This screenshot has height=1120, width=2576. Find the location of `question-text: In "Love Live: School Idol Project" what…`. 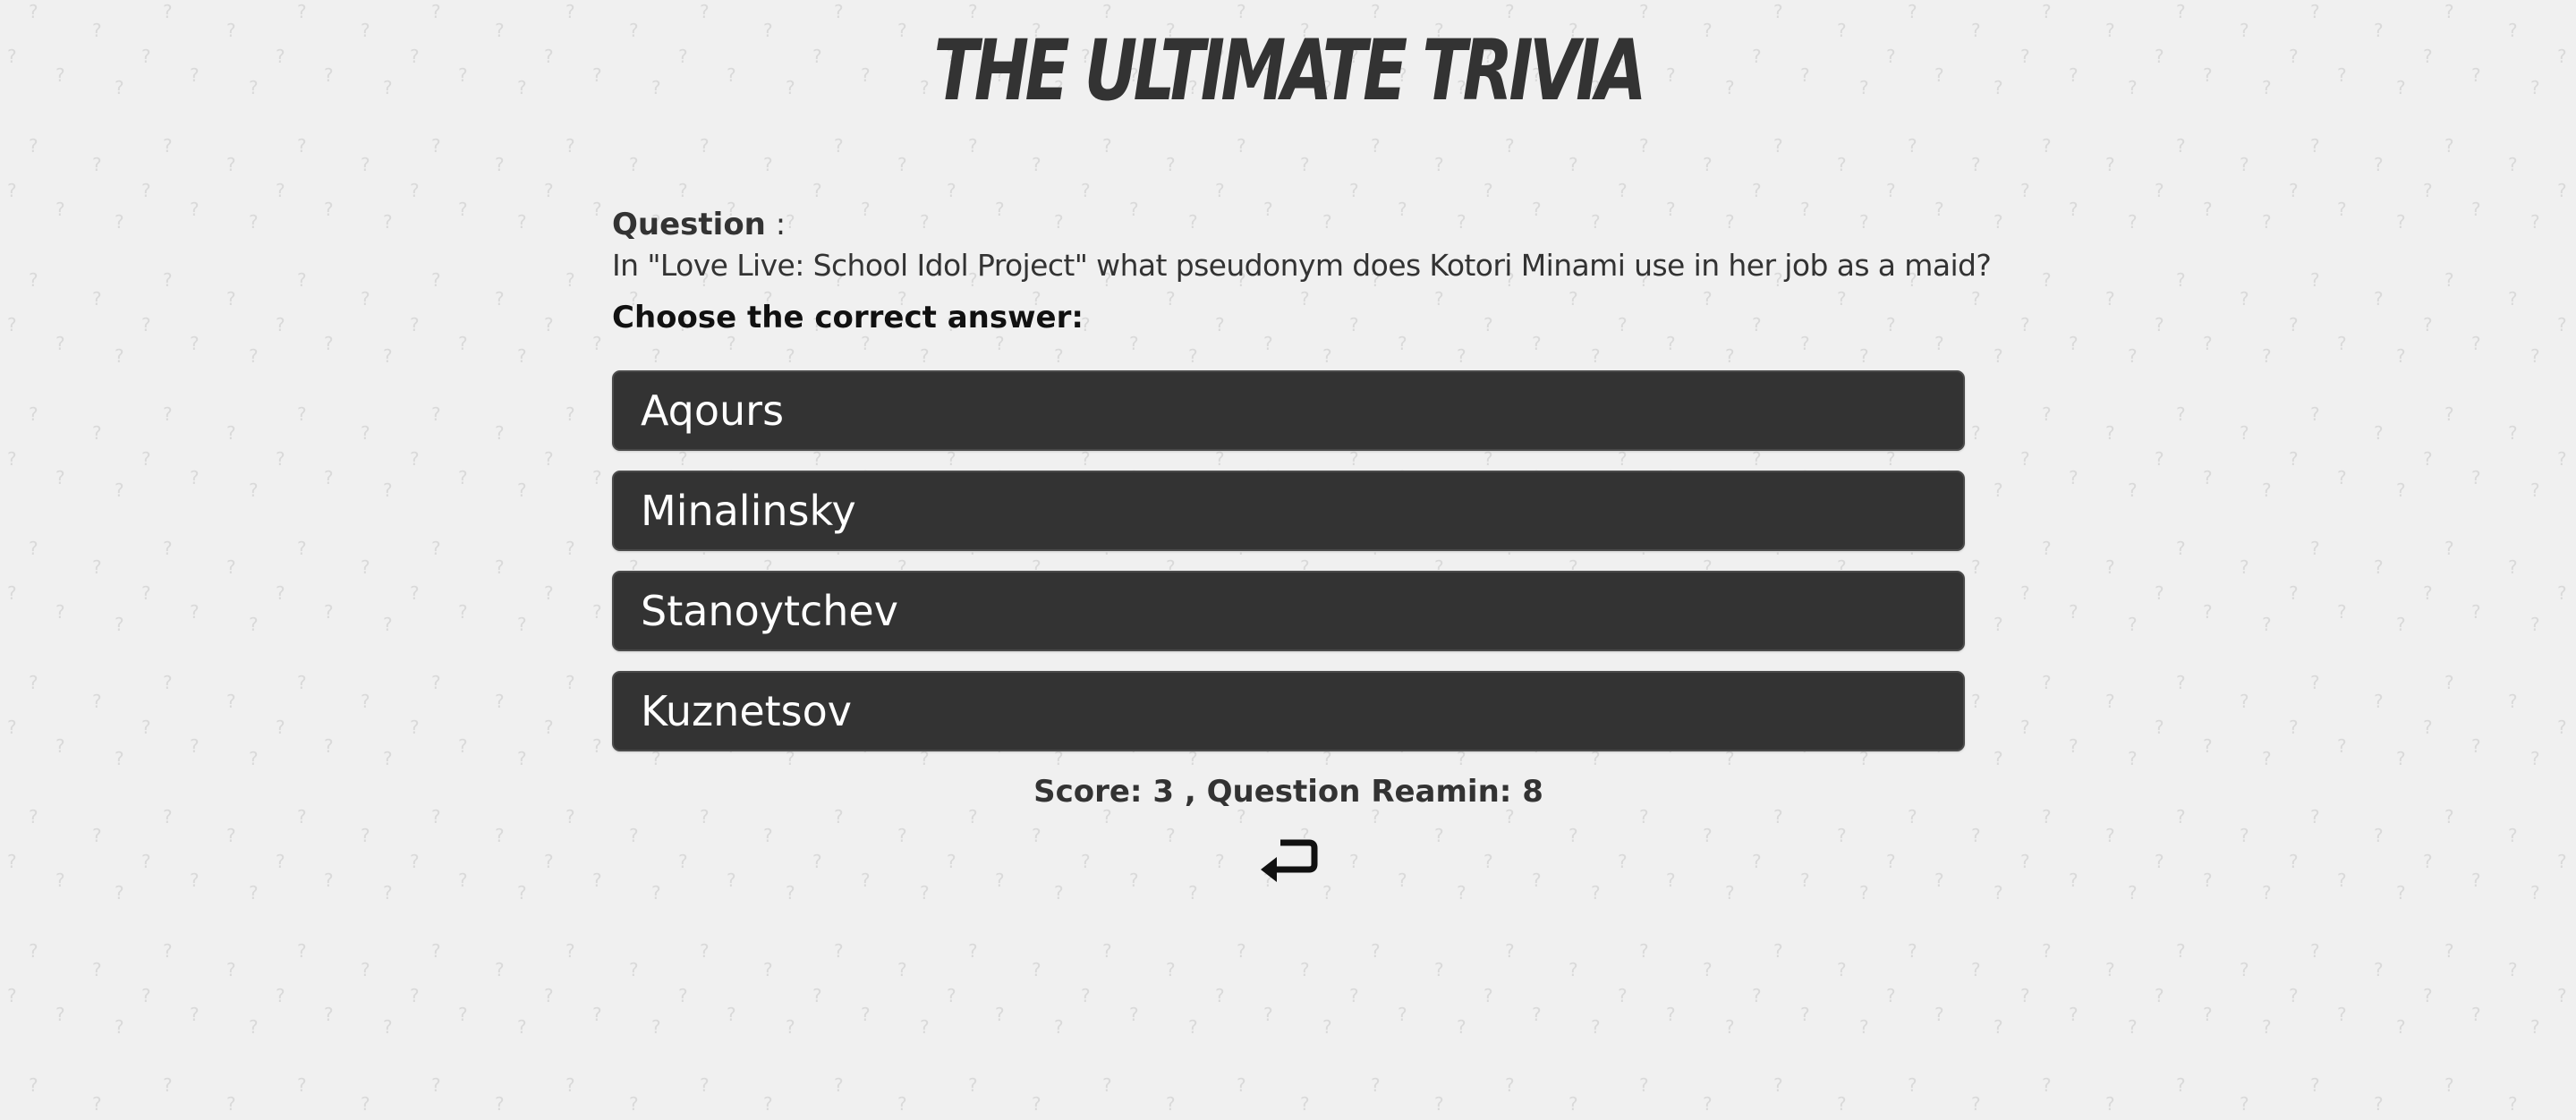

question-text: In "Love Live: School Idol Project" what… is located at coordinates (1302, 265).